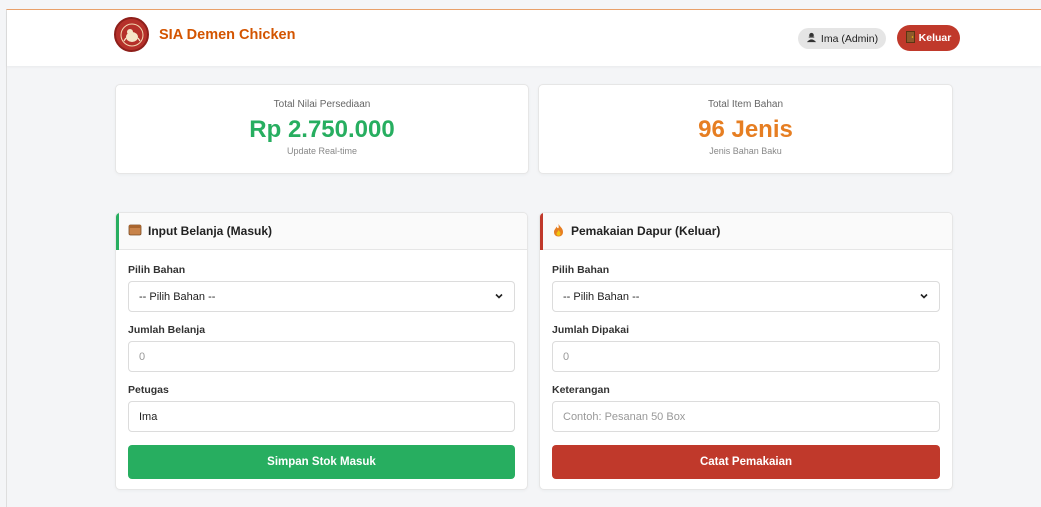 The width and height of the screenshot is (1041, 507). Describe the element at coordinates (321, 231) in the screenshot. I see `purchase-form-header: Input Belanja (Masuk)` at that location.